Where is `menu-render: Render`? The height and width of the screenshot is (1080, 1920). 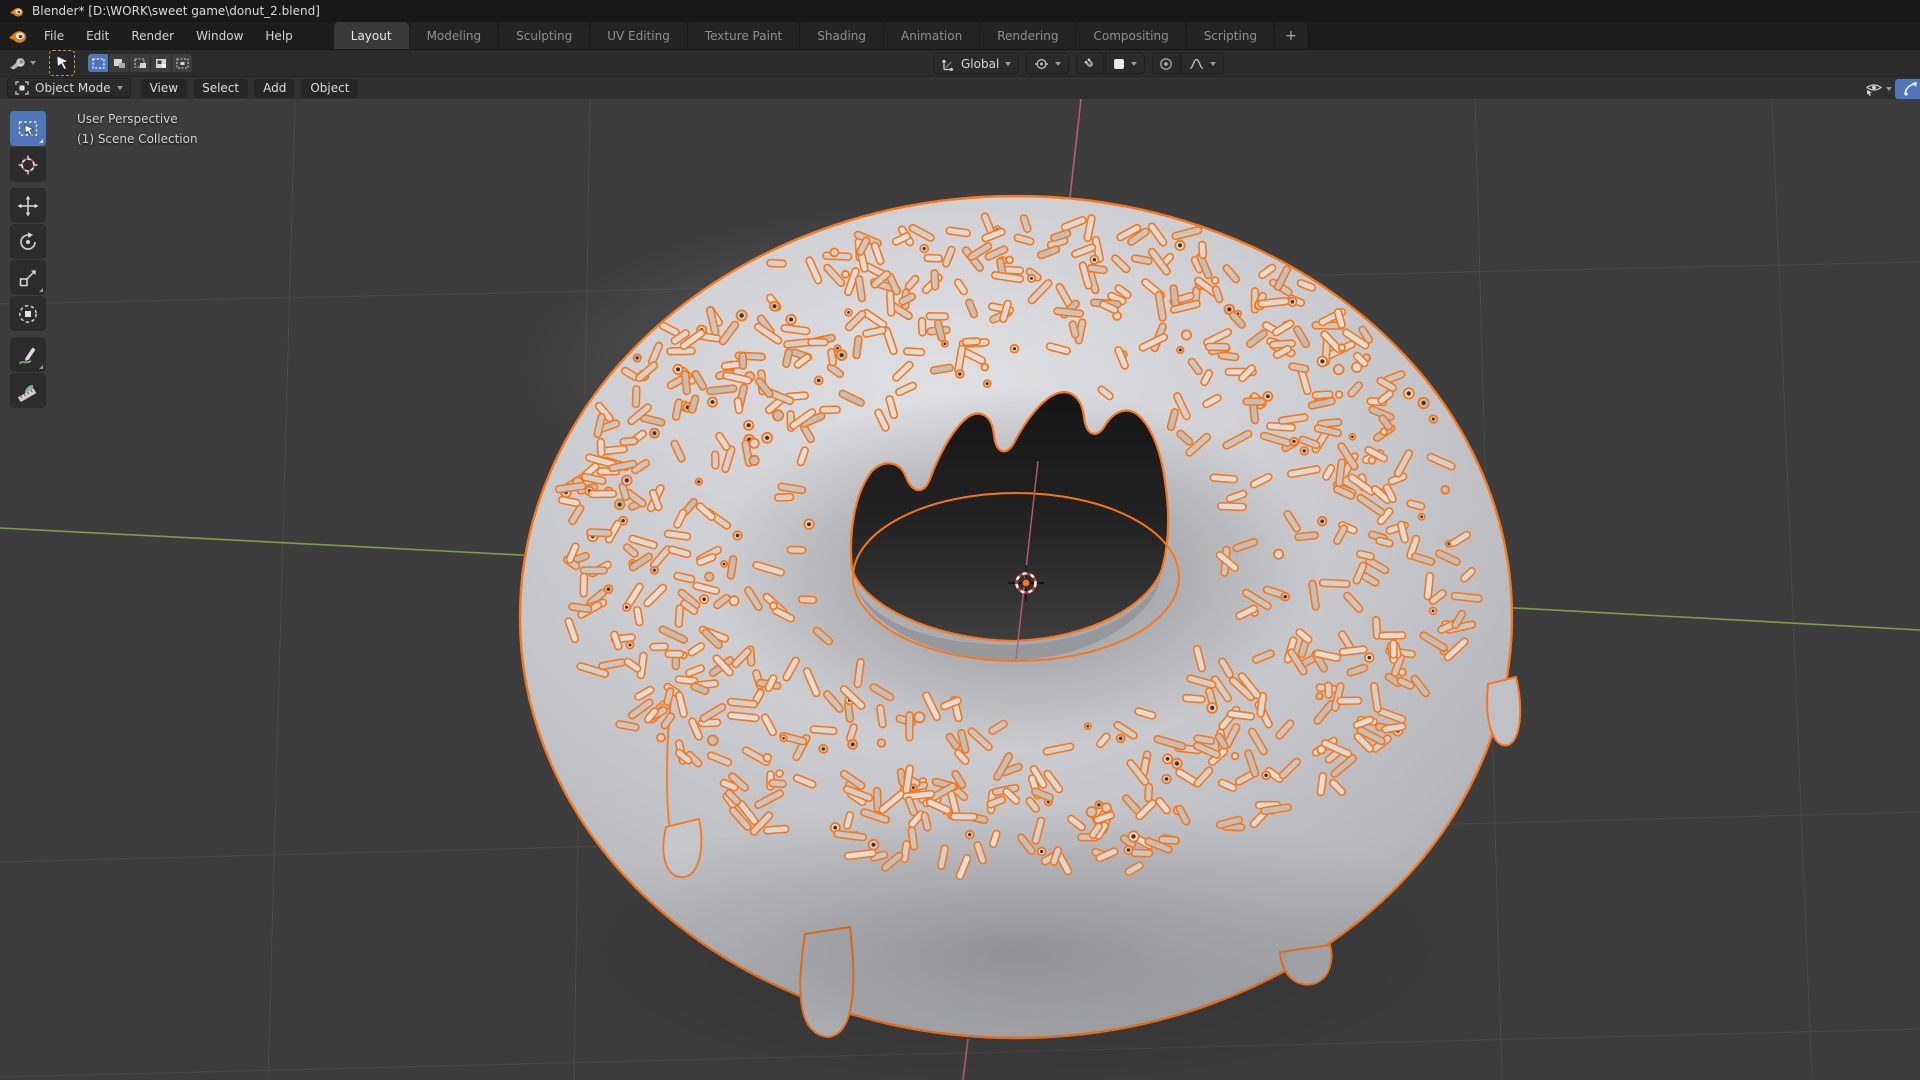
menu-render: Render is located at coordinates (152, 35).